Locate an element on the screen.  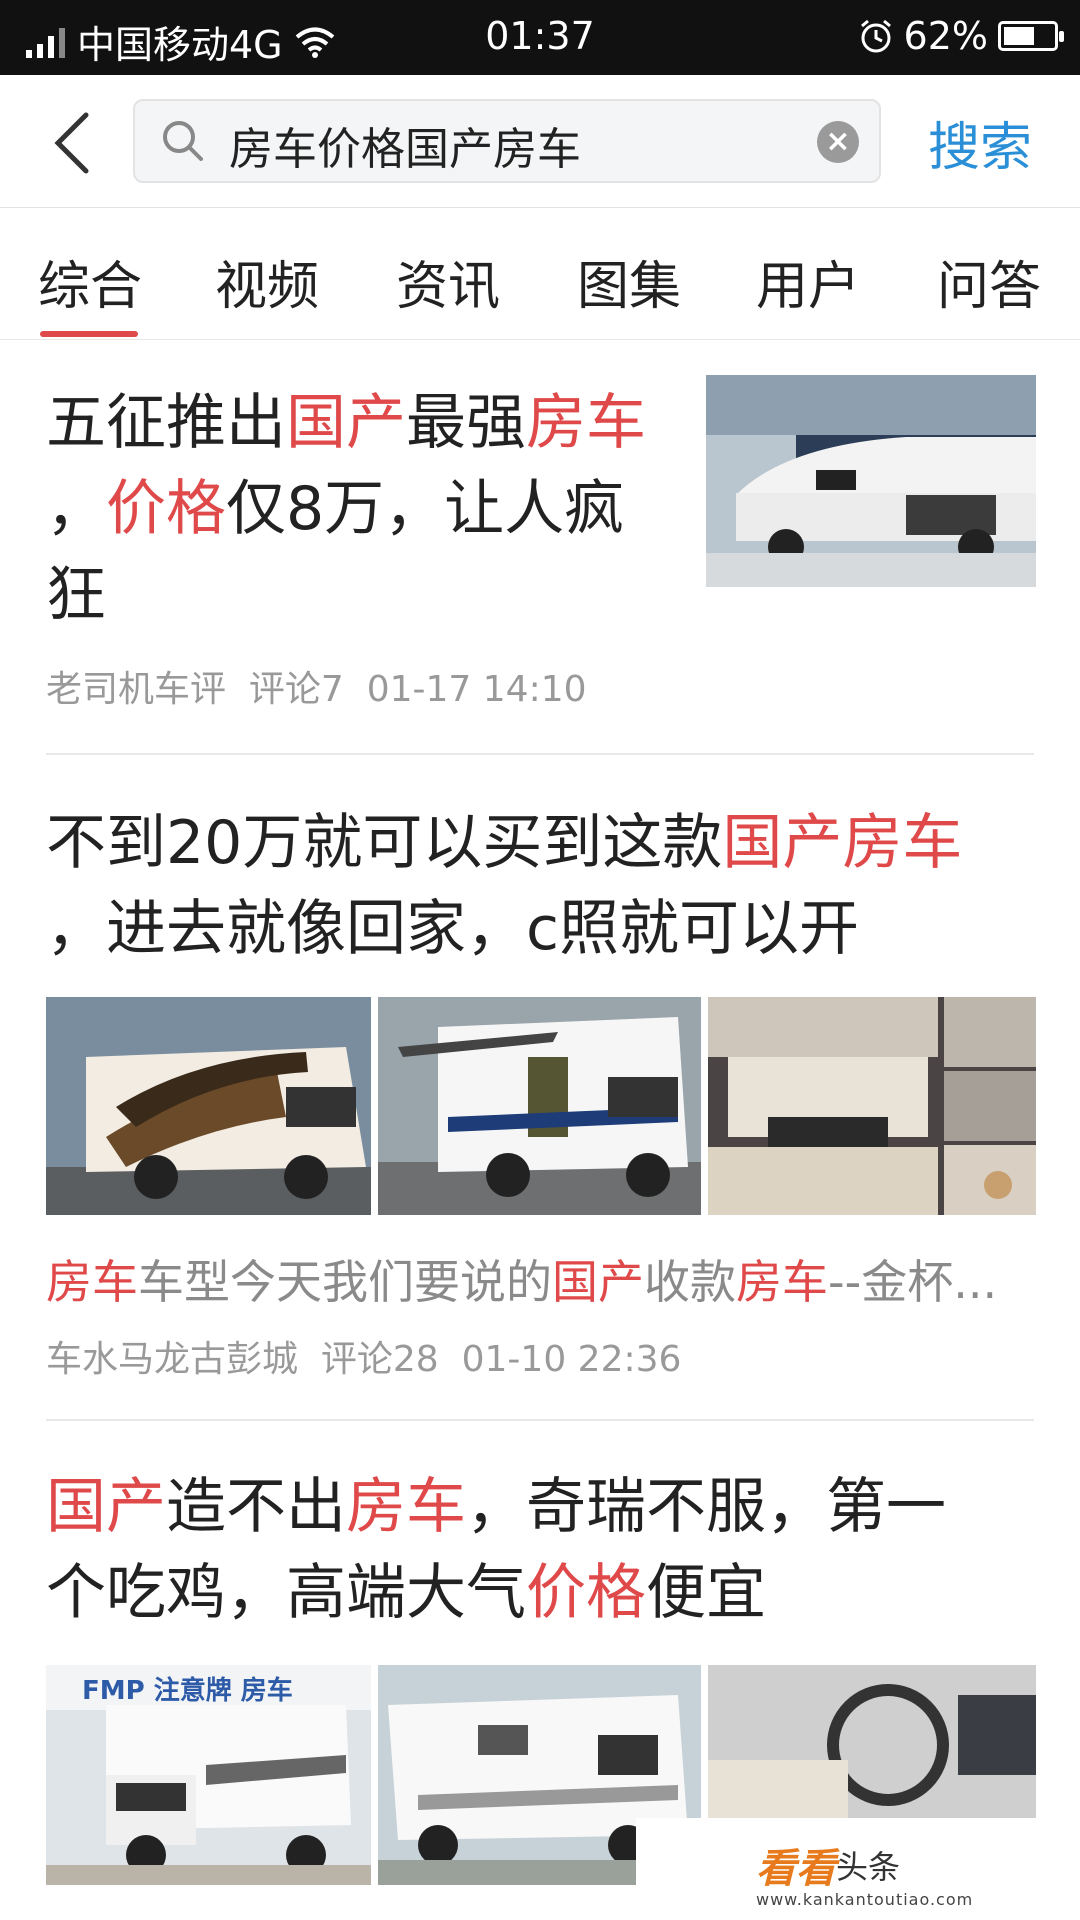
tab-qa: 问答 is located at coordinates (989, 281).